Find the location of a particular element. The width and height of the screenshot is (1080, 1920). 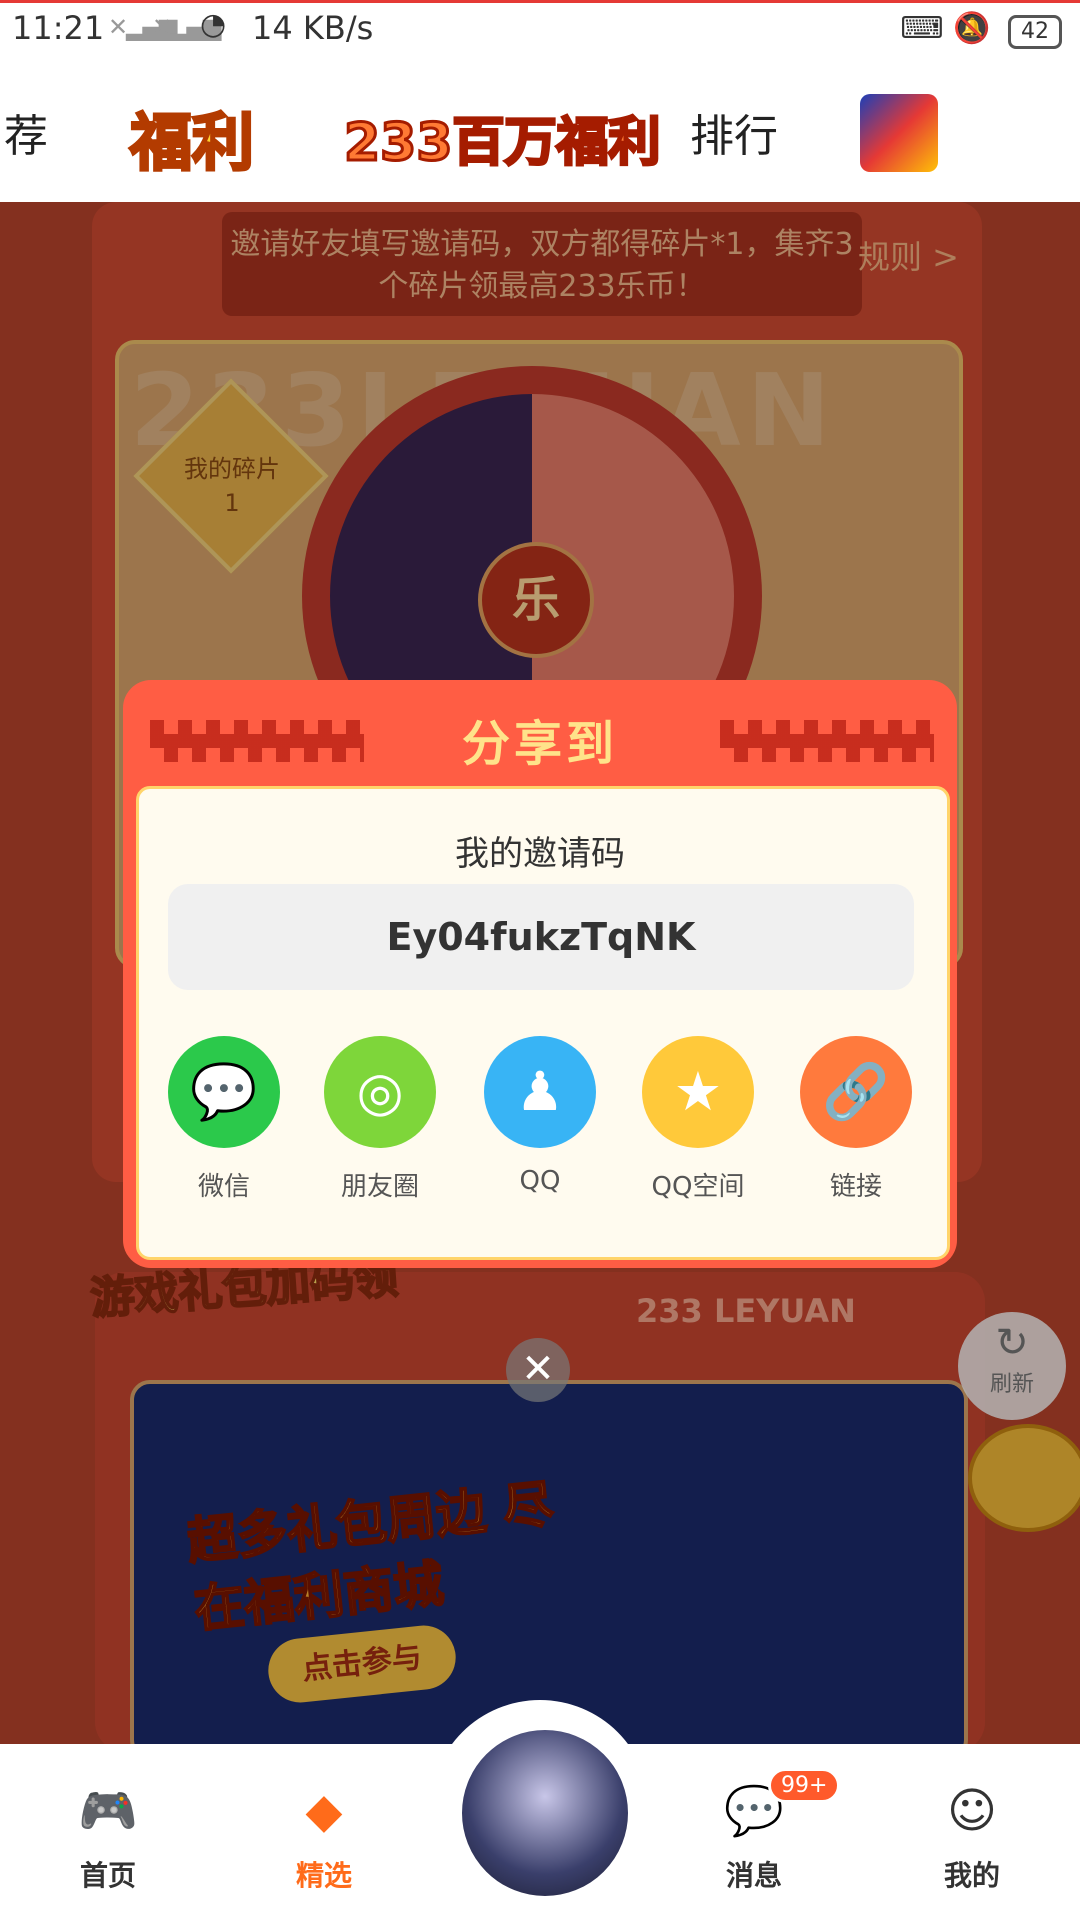

share-qq-button: ♟ is located at coordinates (540, 1092).